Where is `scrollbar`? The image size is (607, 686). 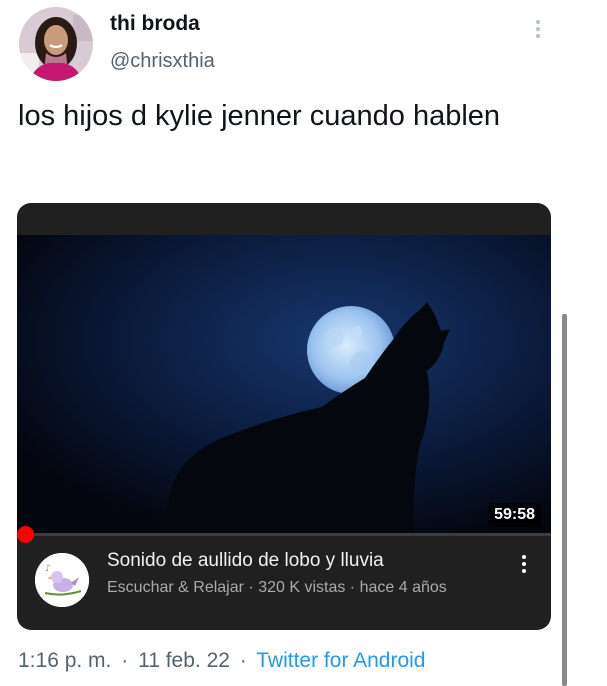 scrollbar is located at coordinates (564, 500).